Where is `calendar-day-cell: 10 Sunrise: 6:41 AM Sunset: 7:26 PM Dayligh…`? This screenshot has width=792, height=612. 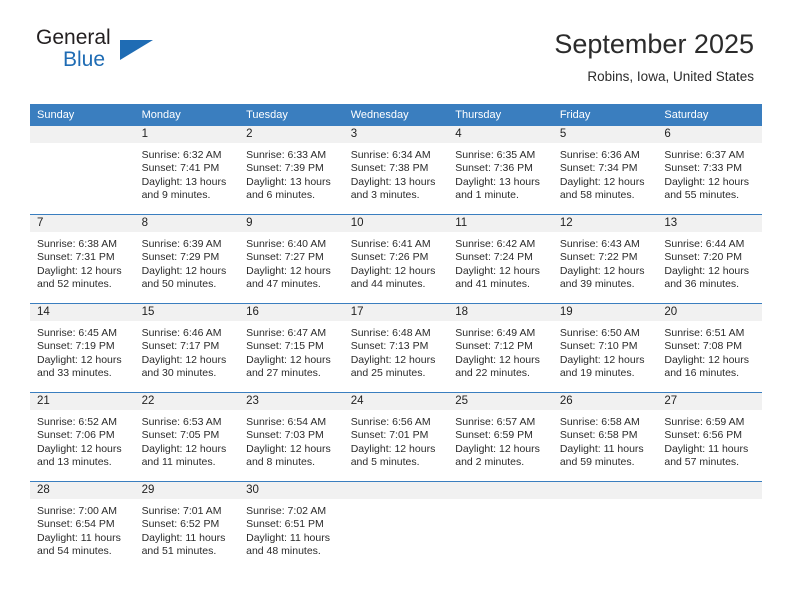 calendar-day-cell: 10 Sunrise: 6:41 AM Sunset: 7:26 PM Dayligh… is located at coordinates (396, 259).